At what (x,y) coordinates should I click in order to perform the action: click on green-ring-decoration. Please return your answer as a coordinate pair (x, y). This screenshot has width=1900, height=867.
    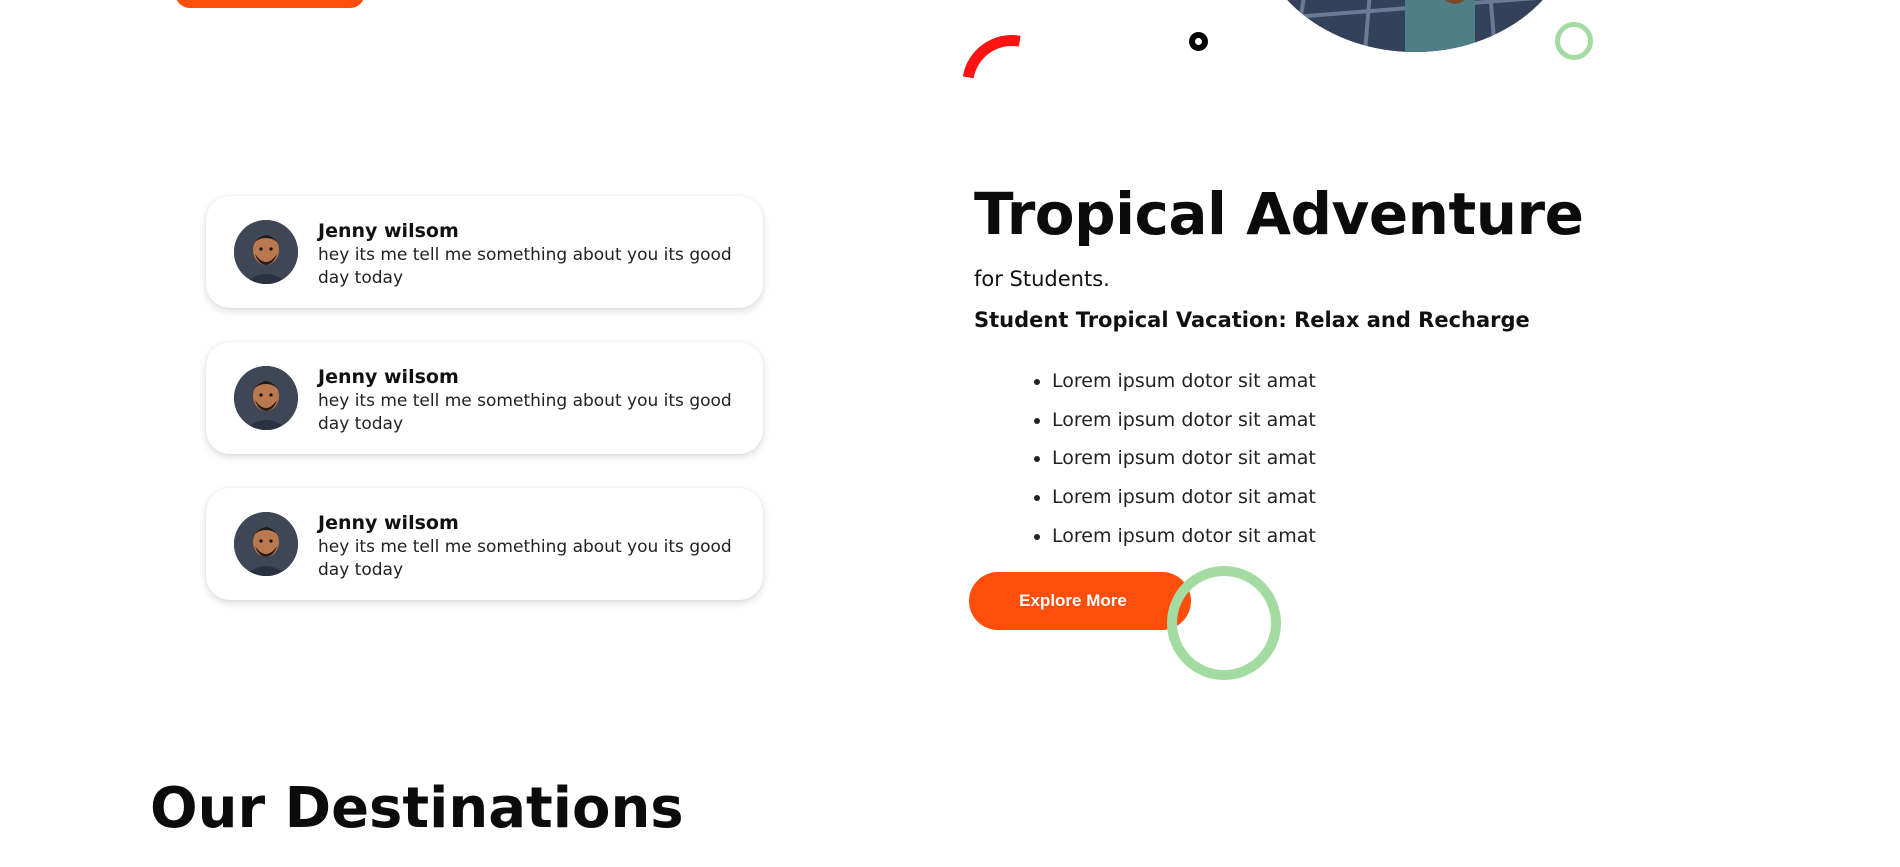
    Looking at the image, I should click on (1574, 41).